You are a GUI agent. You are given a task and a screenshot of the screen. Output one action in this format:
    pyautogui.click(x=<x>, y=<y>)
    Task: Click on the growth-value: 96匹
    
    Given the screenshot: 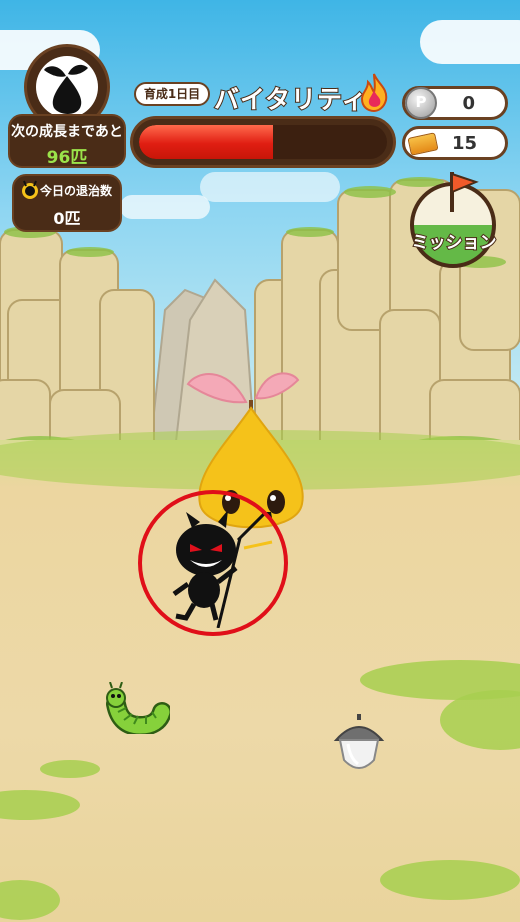 What is the action you would take?
    pyautogui.click(x=67, y=158)
    